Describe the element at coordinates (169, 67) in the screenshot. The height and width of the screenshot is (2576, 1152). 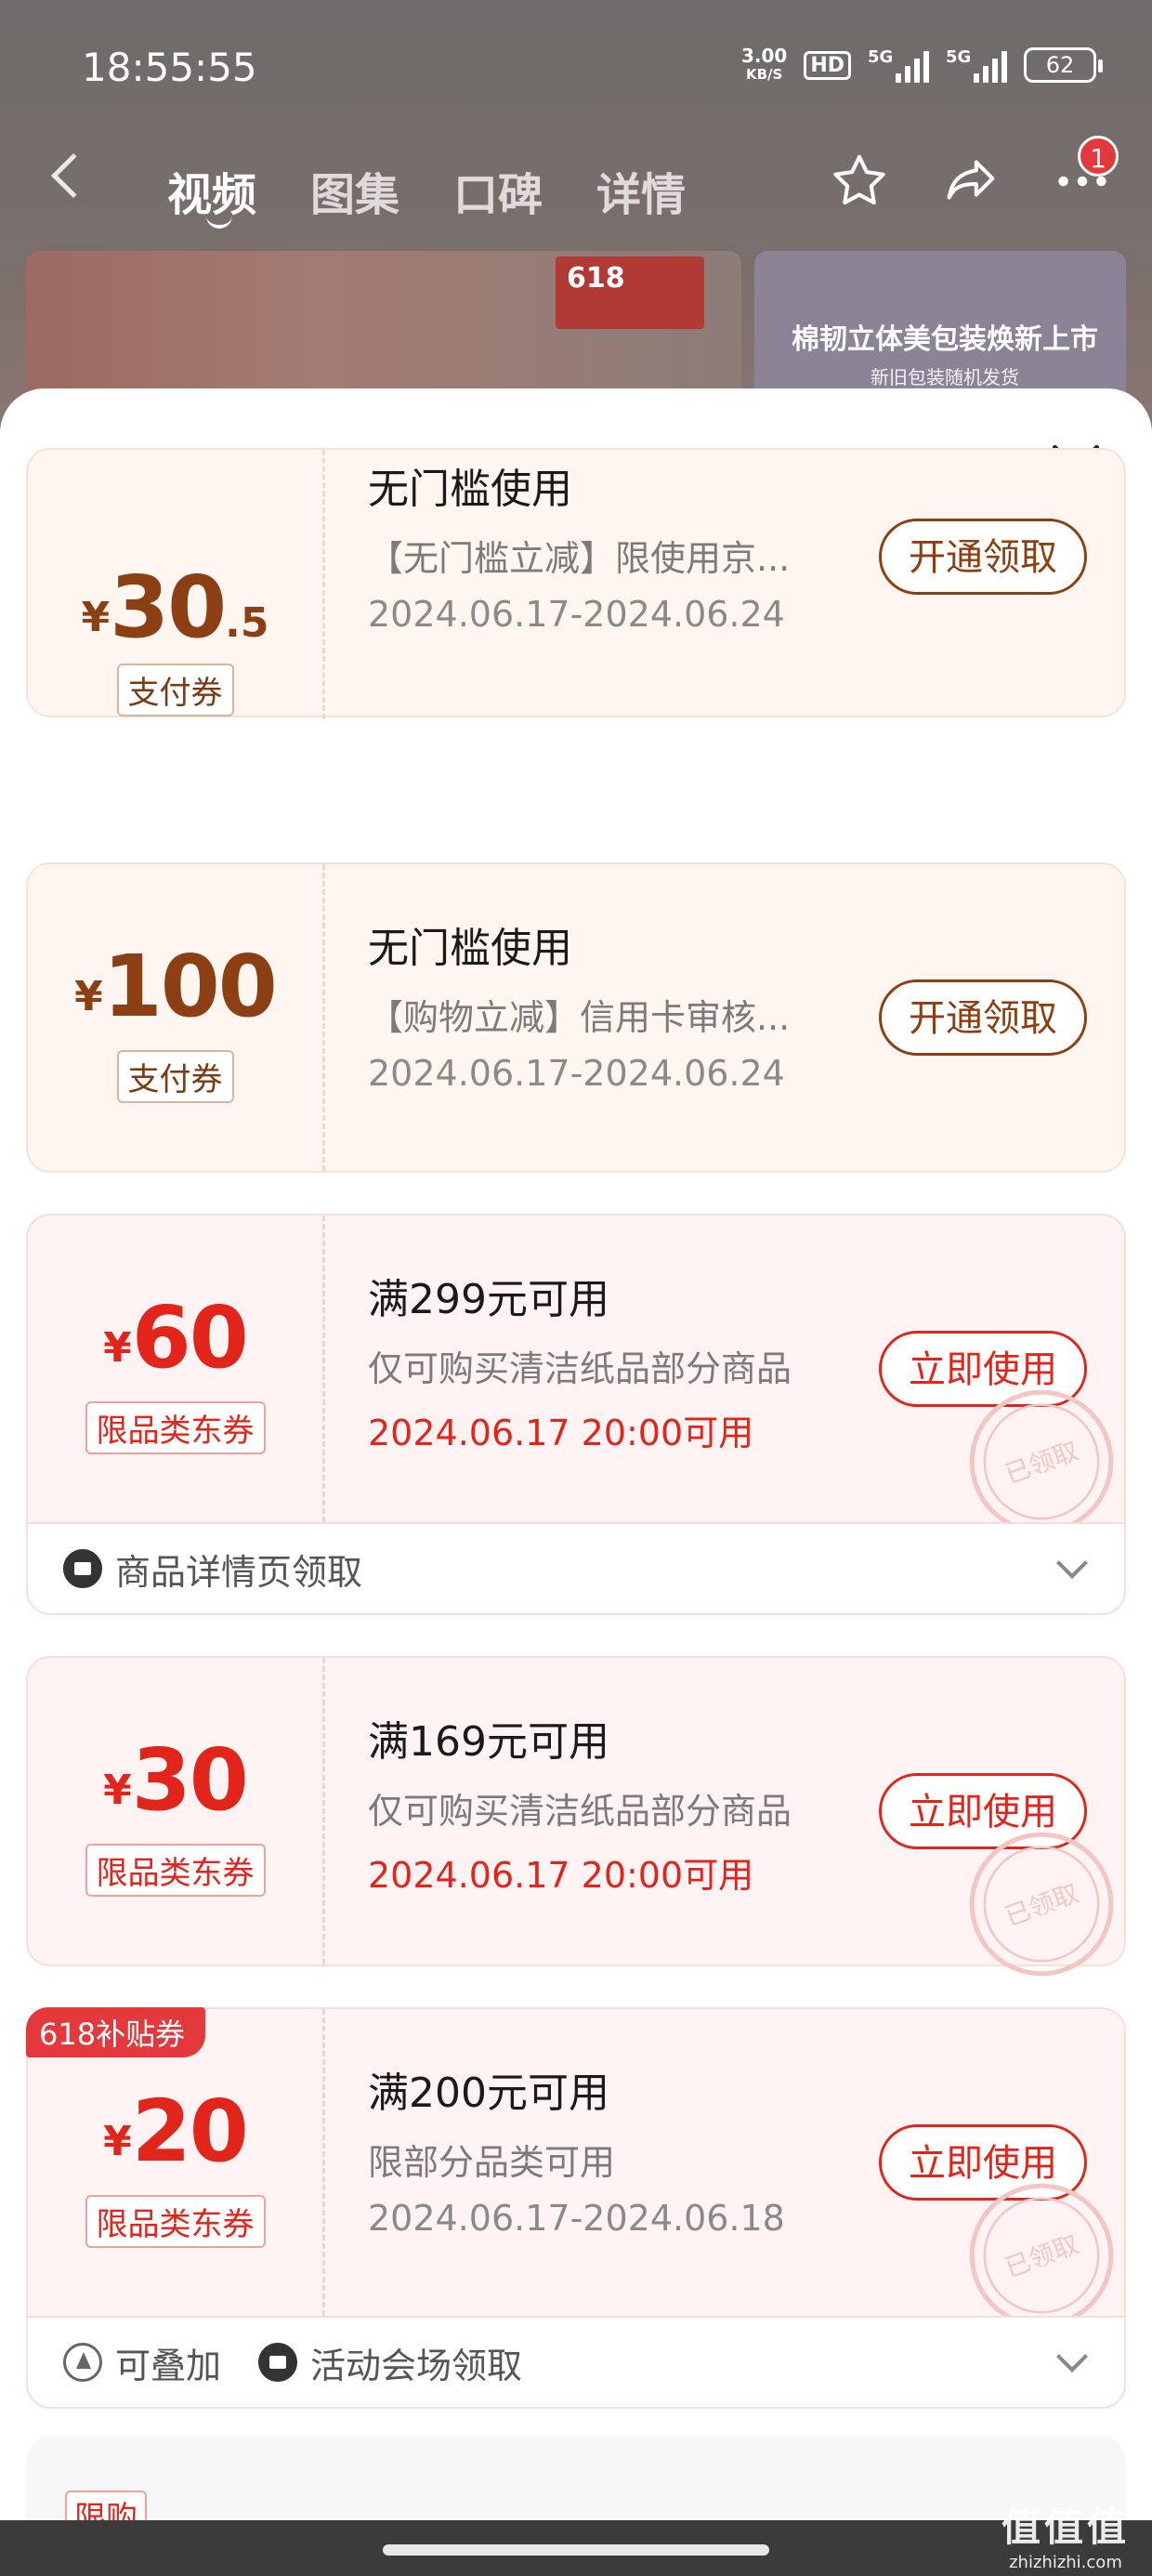
I see `status-time: 18:55:55` at that location.